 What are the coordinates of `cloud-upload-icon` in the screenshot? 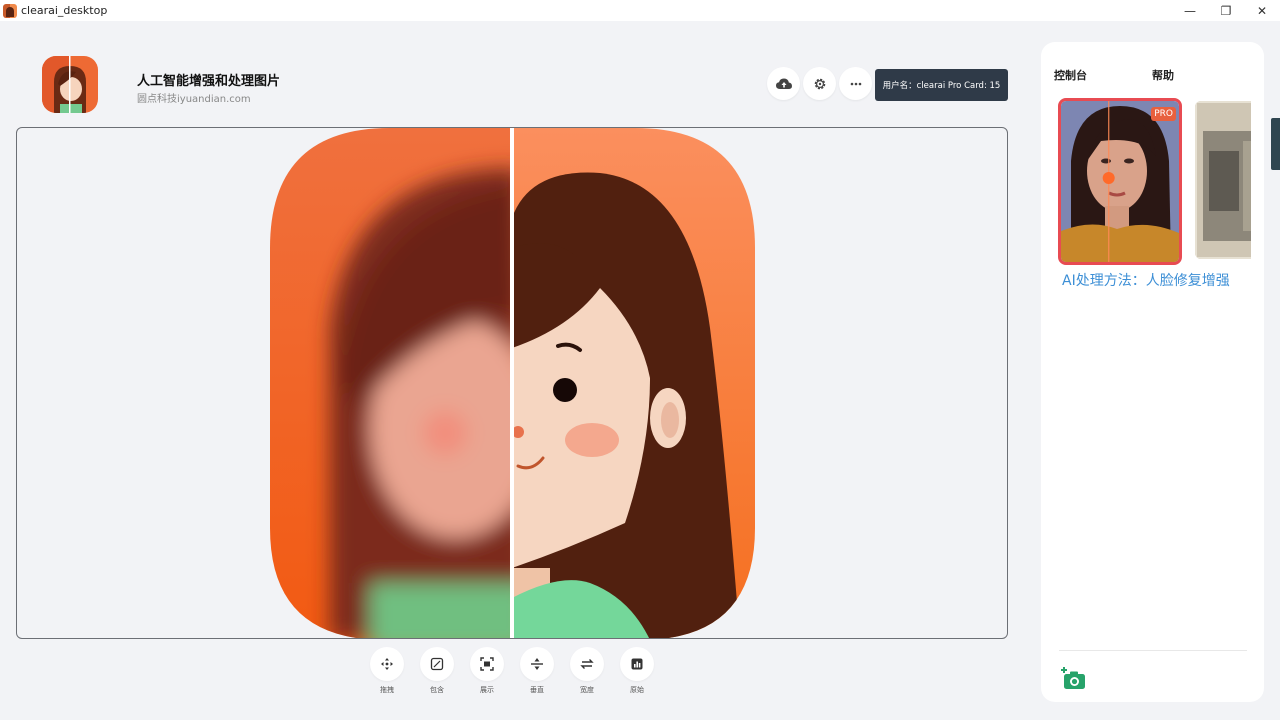 It's located at (783, 83).